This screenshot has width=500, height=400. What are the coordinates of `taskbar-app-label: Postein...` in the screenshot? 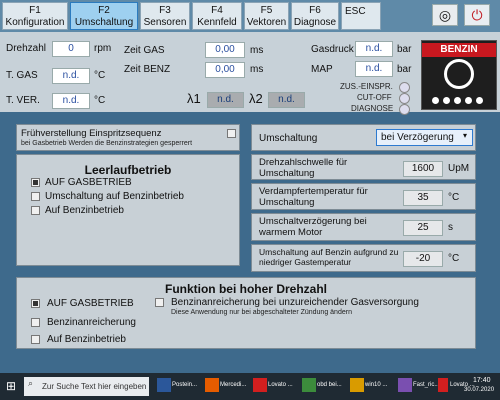 It's located at (185, 385).